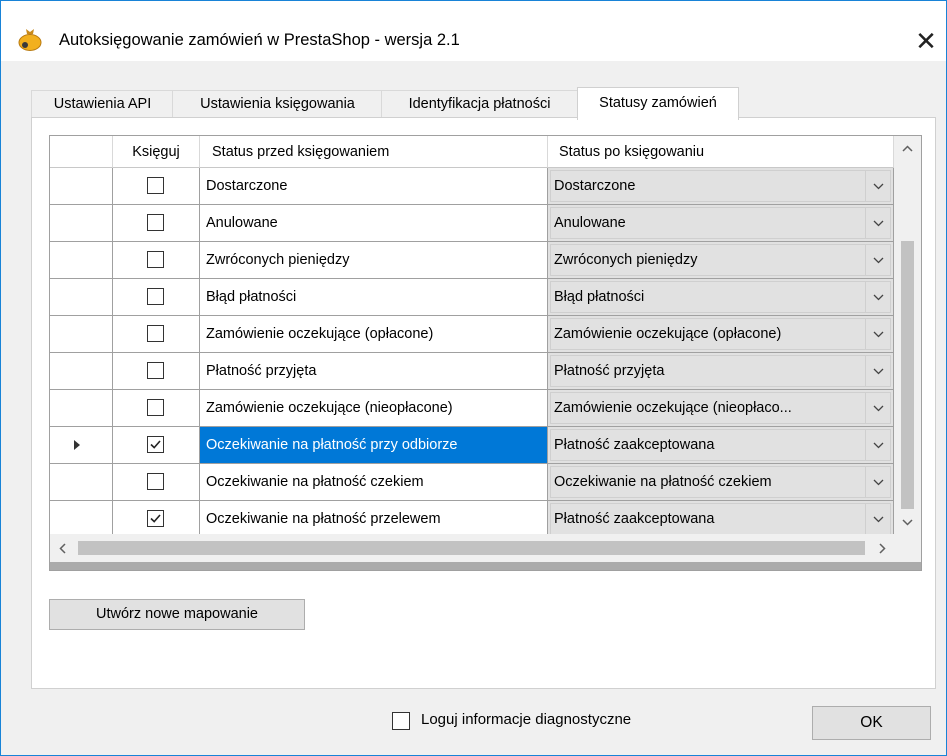 This screenshot has width=947, height=756. I want to click on status-after-cell: Dostarczone, so click(721, 186).